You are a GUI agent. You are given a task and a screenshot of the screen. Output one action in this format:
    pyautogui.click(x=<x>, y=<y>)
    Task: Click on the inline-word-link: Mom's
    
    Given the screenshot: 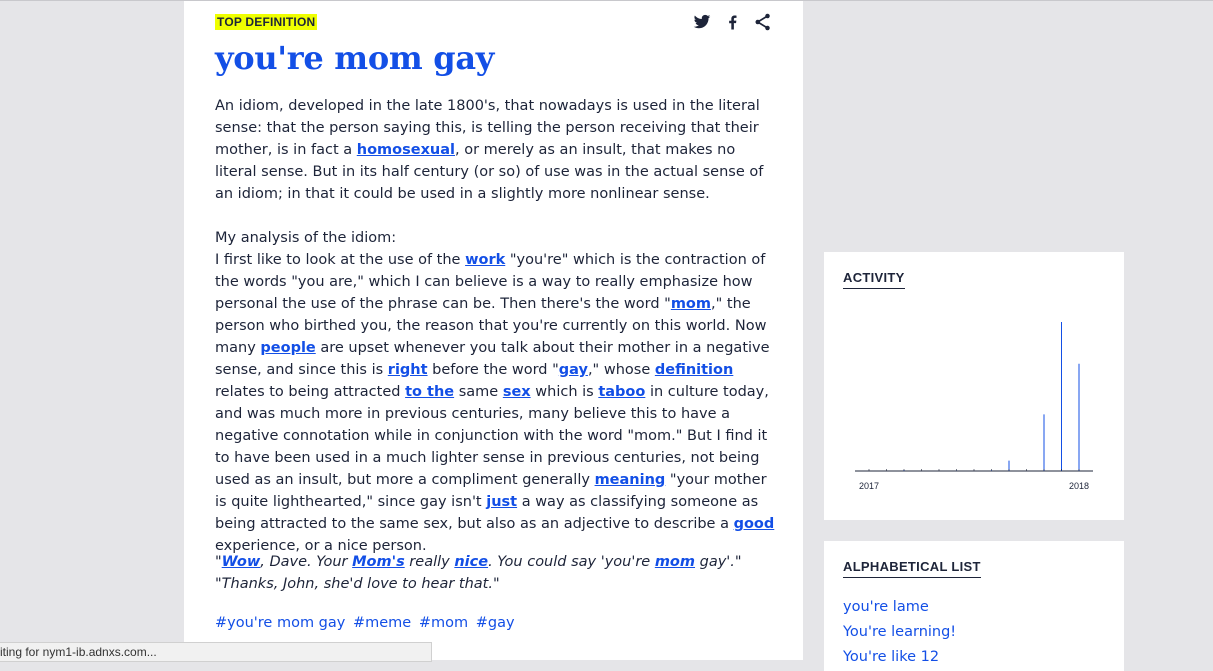 What is the action you would take?
    pyautogui.click(x=378, y=562)
    